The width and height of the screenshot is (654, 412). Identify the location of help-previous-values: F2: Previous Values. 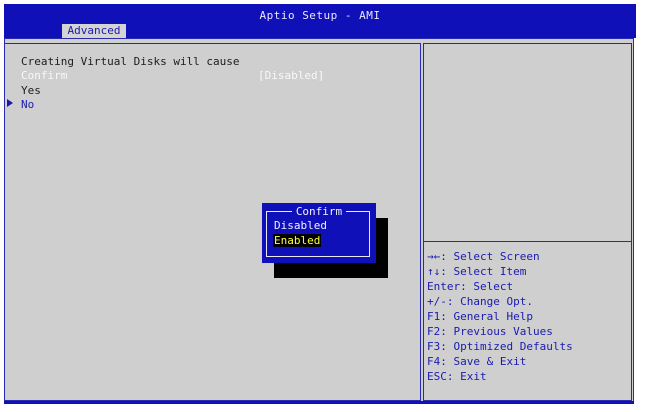
(490, 331).